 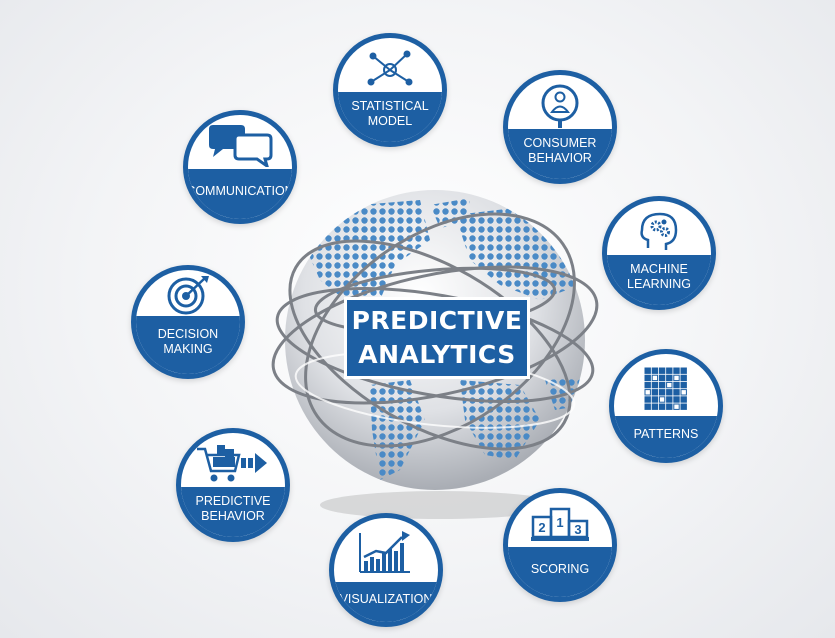 I want to click on bar-chart-icon, so click(x=386, y=552).